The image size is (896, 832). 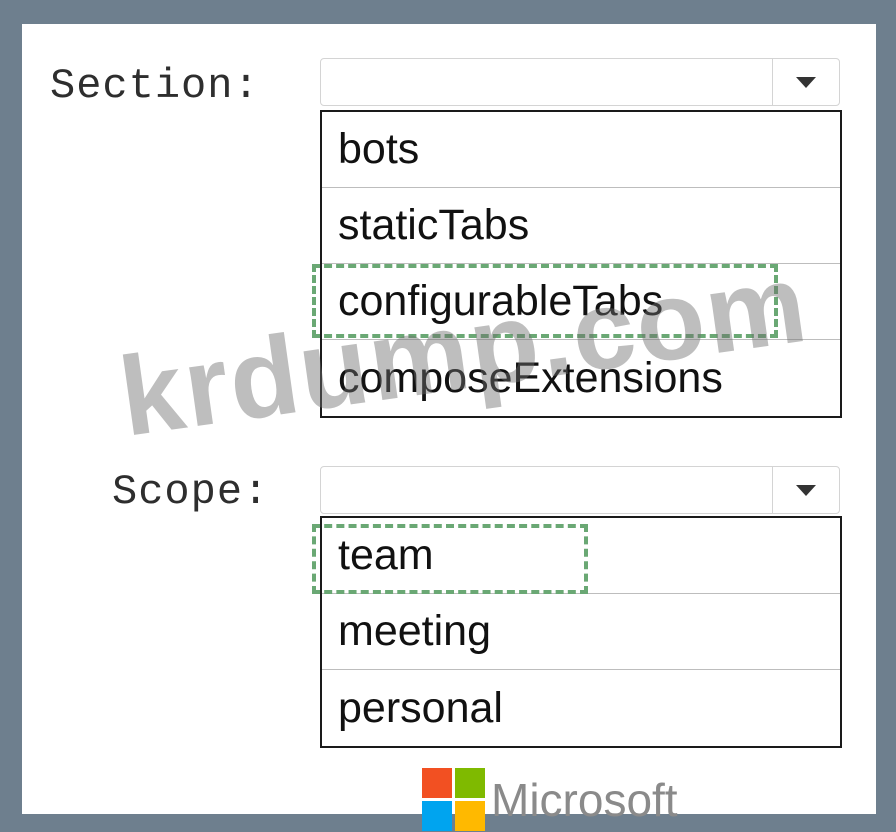 What do you see at coordinates (580, 82) in the screenshot?
I see `section-dropdown` at bounding box center [580, 82].